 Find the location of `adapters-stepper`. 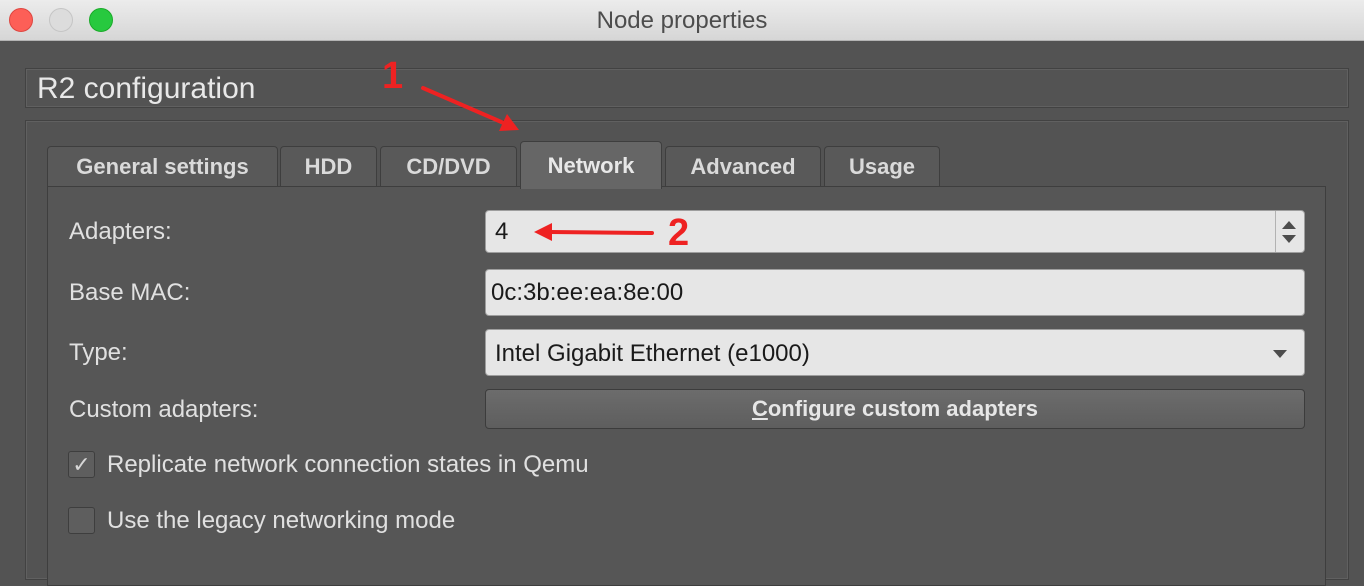

adapters-stepper is located at coordinates (1289, 231).